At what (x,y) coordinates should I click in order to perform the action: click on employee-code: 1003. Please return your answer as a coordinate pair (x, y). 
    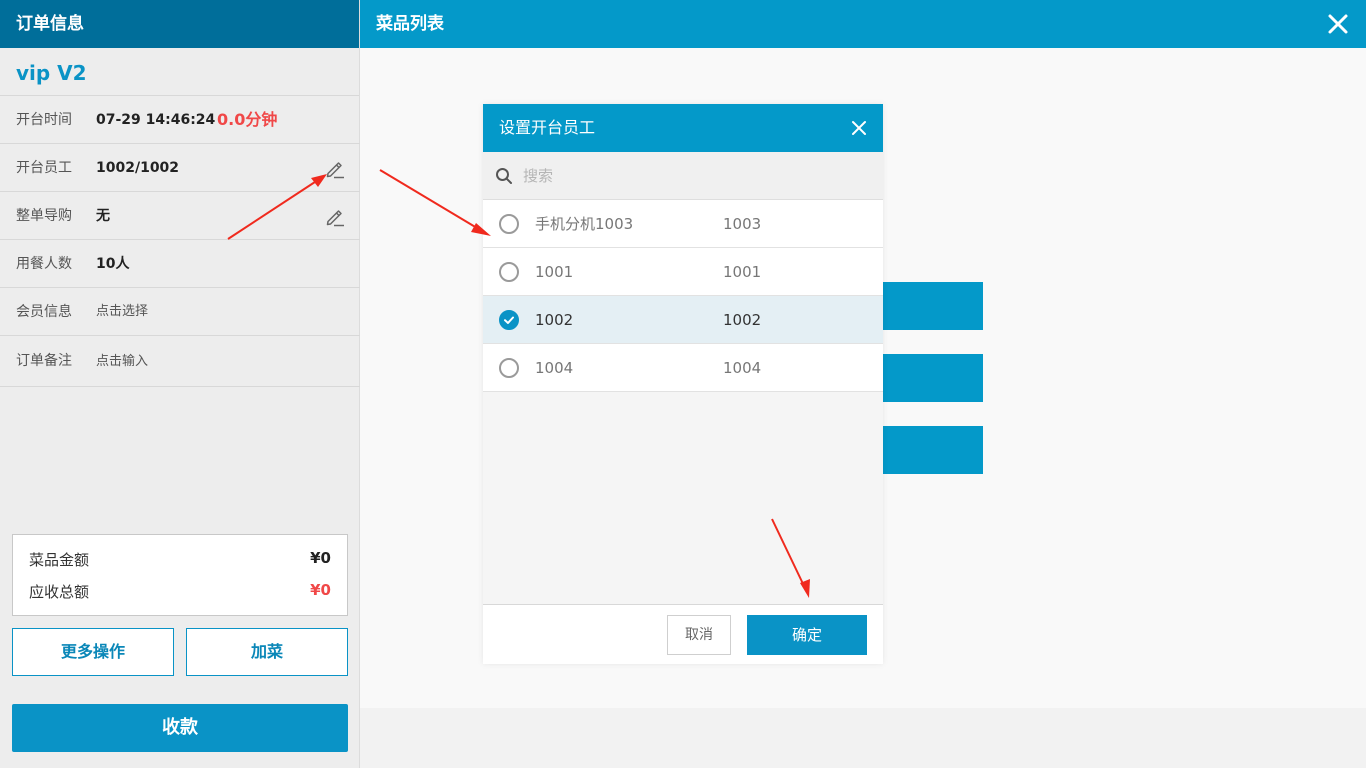
    Looking at the image, I should click on (742, 224).